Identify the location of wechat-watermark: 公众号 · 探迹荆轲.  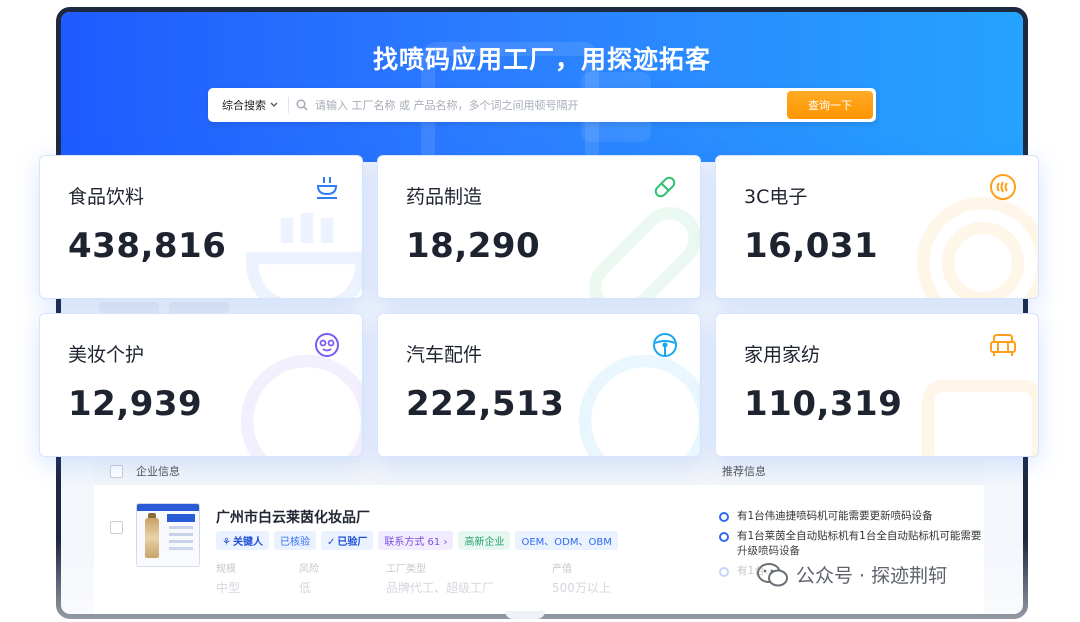
(851, 574).